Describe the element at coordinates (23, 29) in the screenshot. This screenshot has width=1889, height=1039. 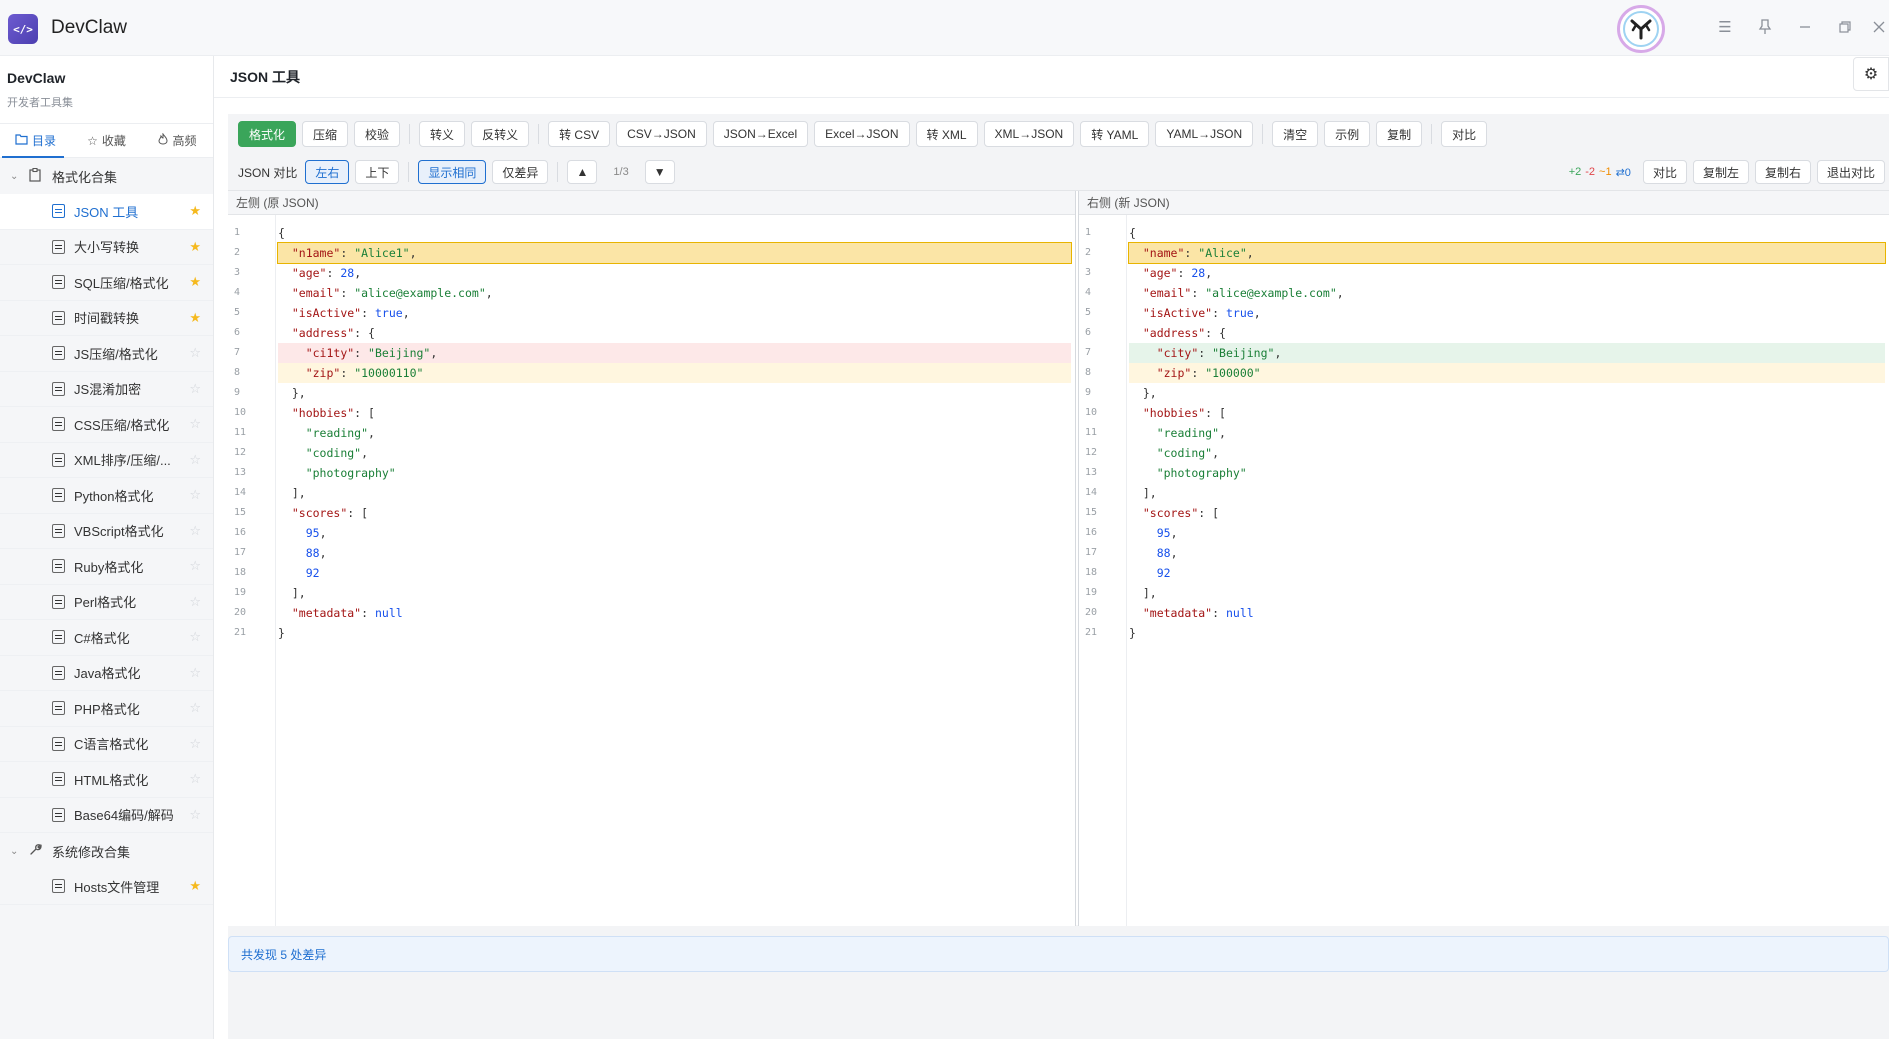
I see `app-logo-icon: </>` at that location.